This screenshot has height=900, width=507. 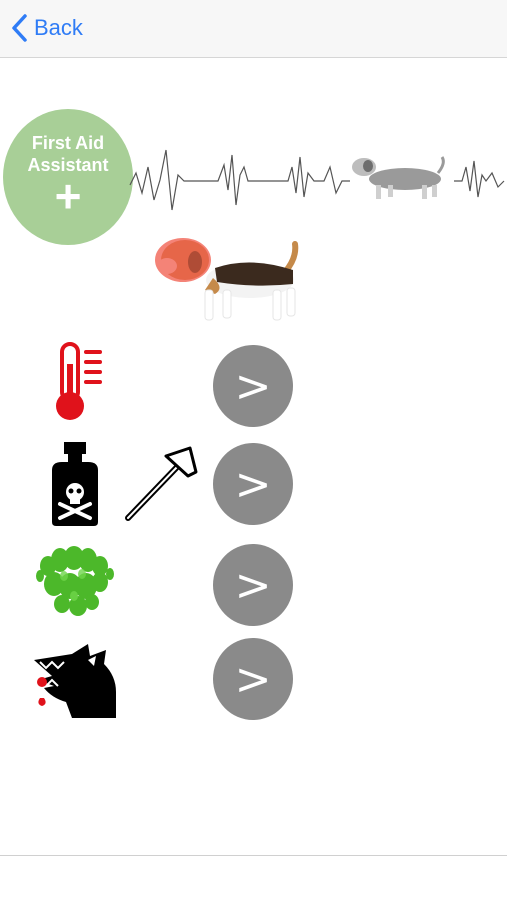 What do you see at coordinates (227, 279) in the screenshot?
I see `beagle-dog-icon` at bounding box center [227, 279].